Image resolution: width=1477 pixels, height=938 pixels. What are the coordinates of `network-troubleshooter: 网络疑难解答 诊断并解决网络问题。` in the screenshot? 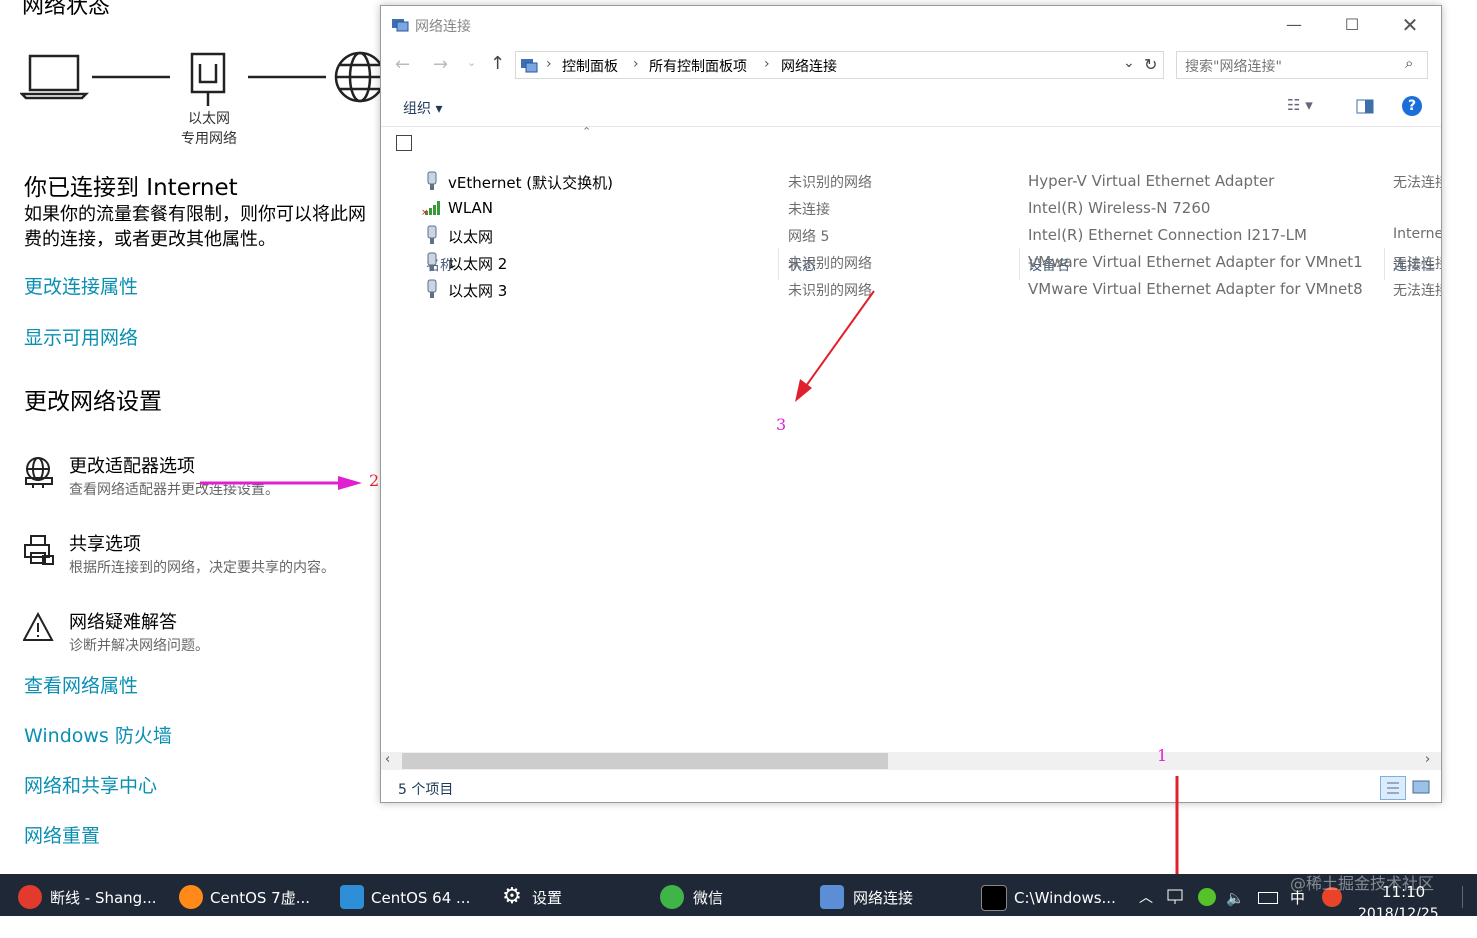 It's located at (190, 632).